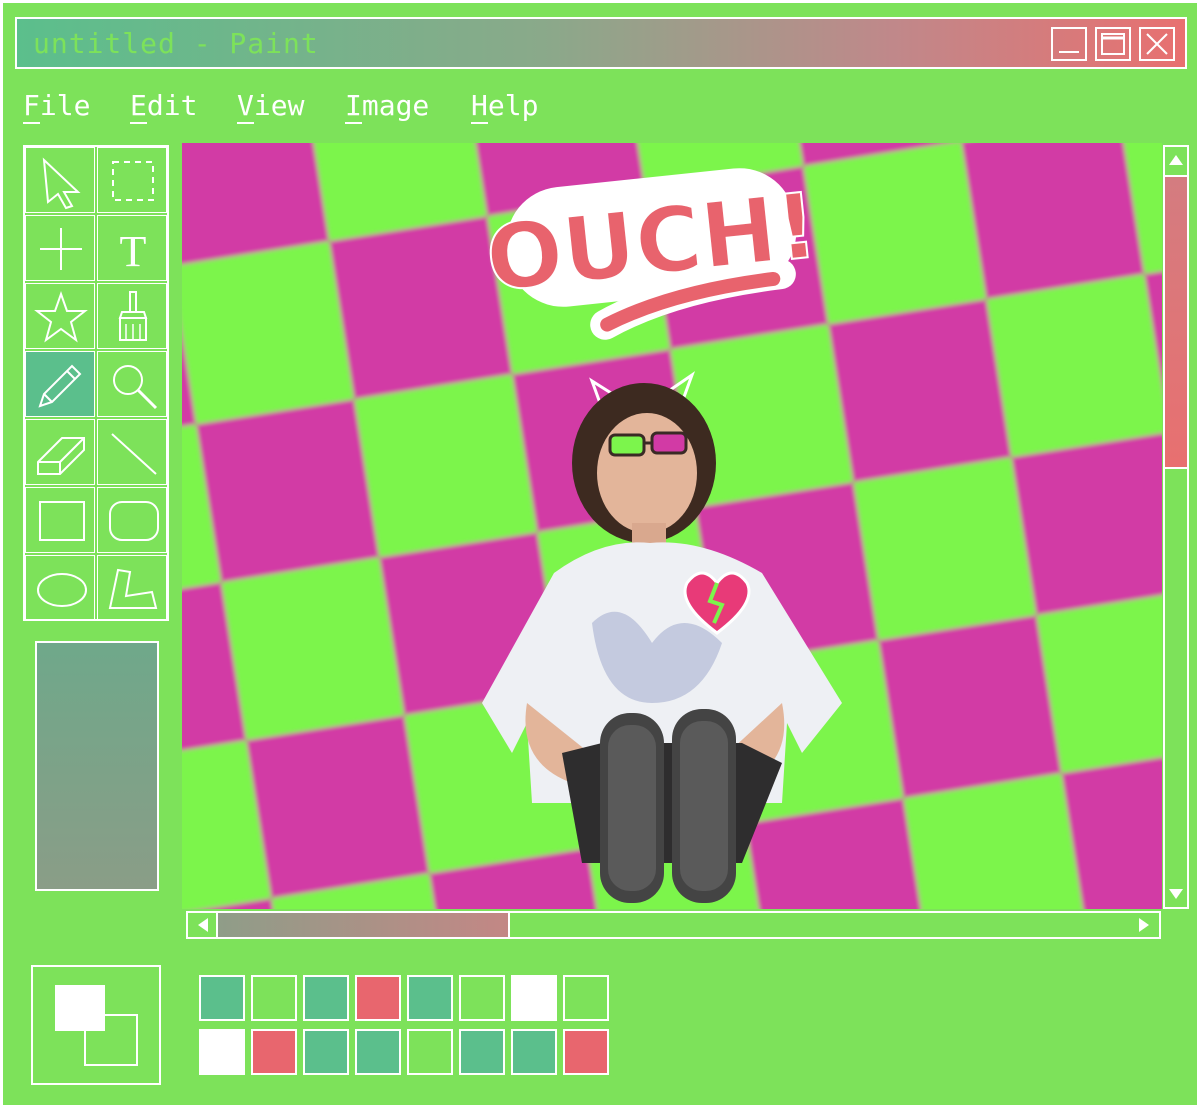  I want to click on window-title: untitled - Paint, so click(176, 43).